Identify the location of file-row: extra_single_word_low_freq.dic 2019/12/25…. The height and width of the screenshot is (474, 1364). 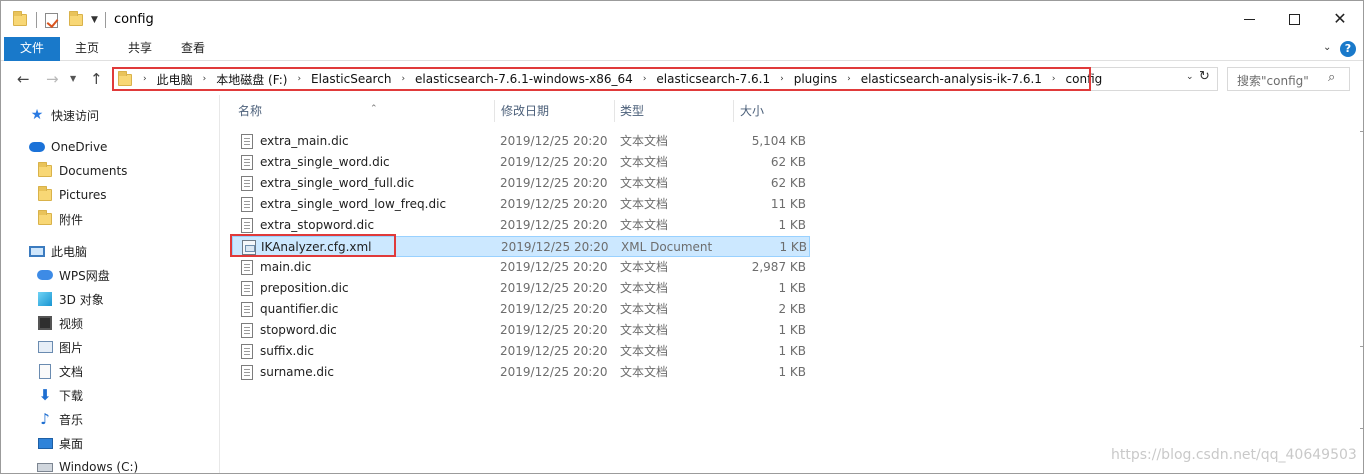
(521, 204).